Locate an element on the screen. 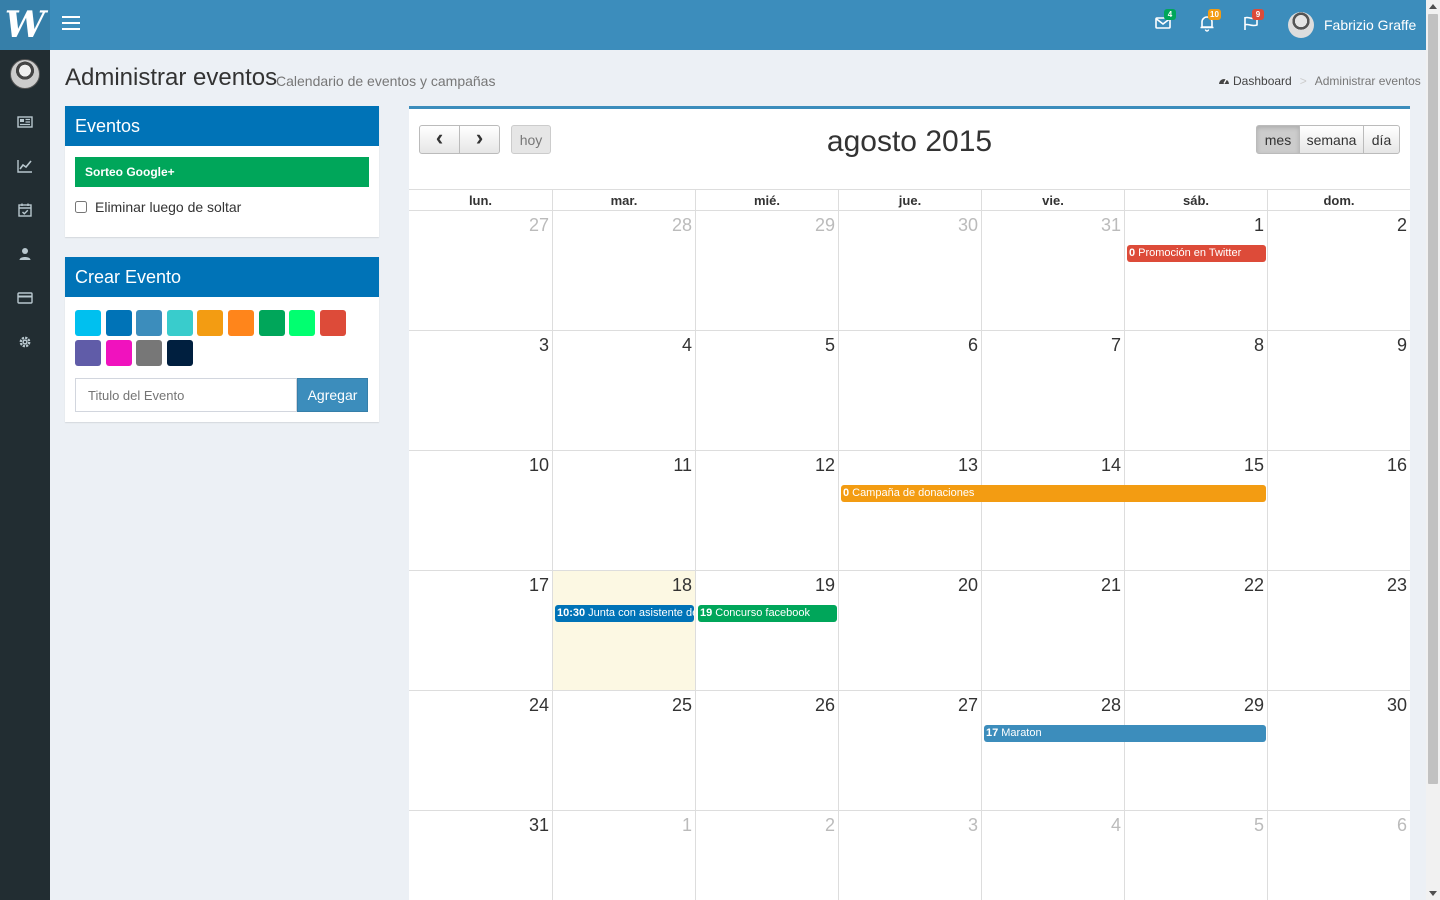 The height and width of the screenshot is (900, 1440). calendar-event: 19 Concurso facebook is located at coordinates (767, 613).